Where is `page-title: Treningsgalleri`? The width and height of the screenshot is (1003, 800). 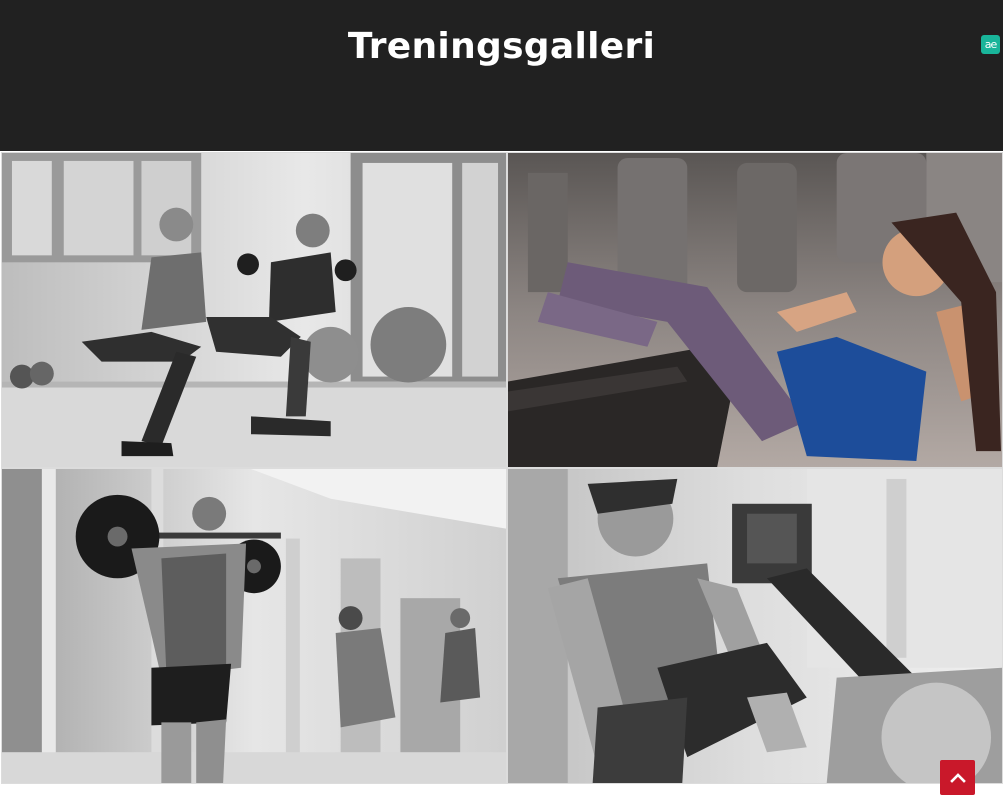 page-title: Treningsgalleri is located at coordinates (501, 46).